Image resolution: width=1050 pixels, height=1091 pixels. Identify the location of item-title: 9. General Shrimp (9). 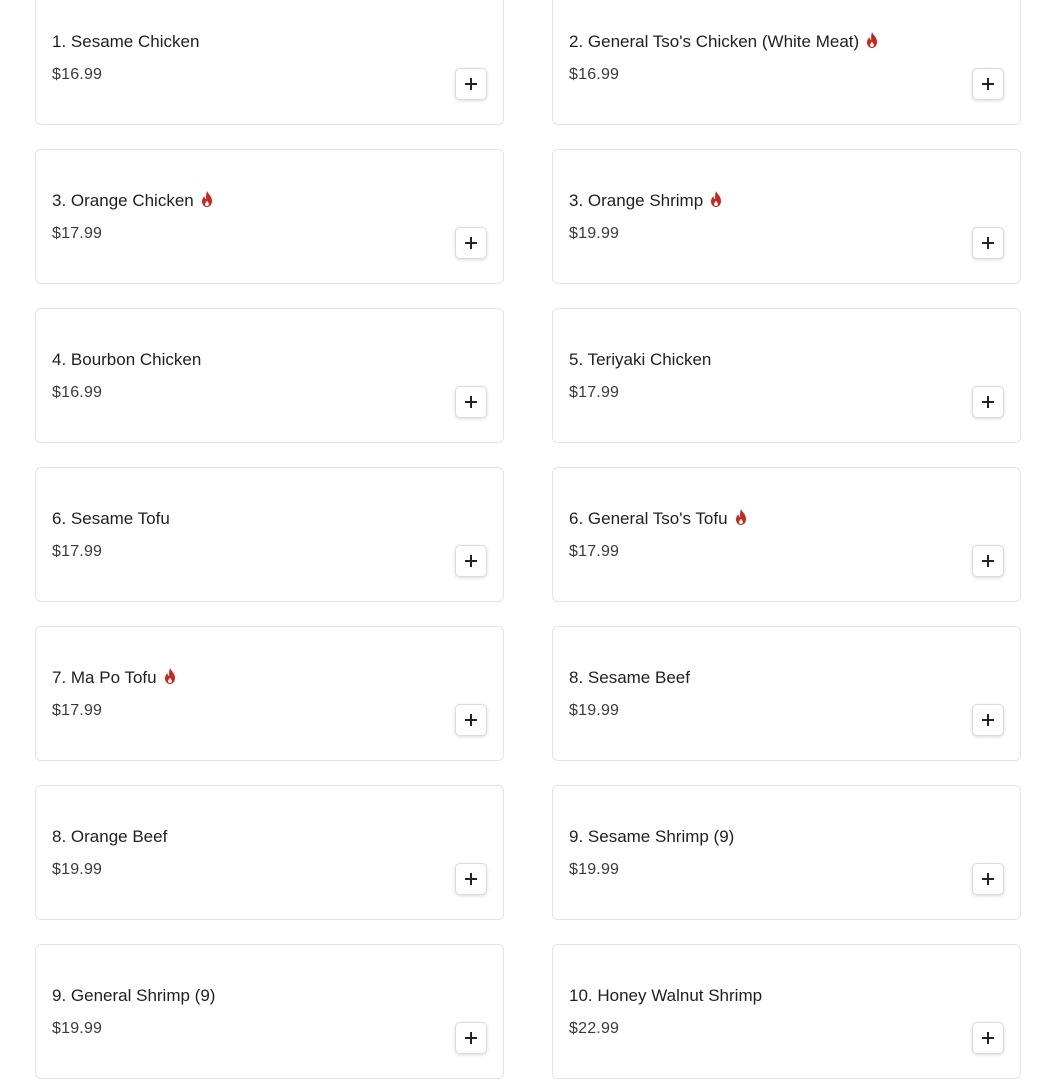
(134, 995).